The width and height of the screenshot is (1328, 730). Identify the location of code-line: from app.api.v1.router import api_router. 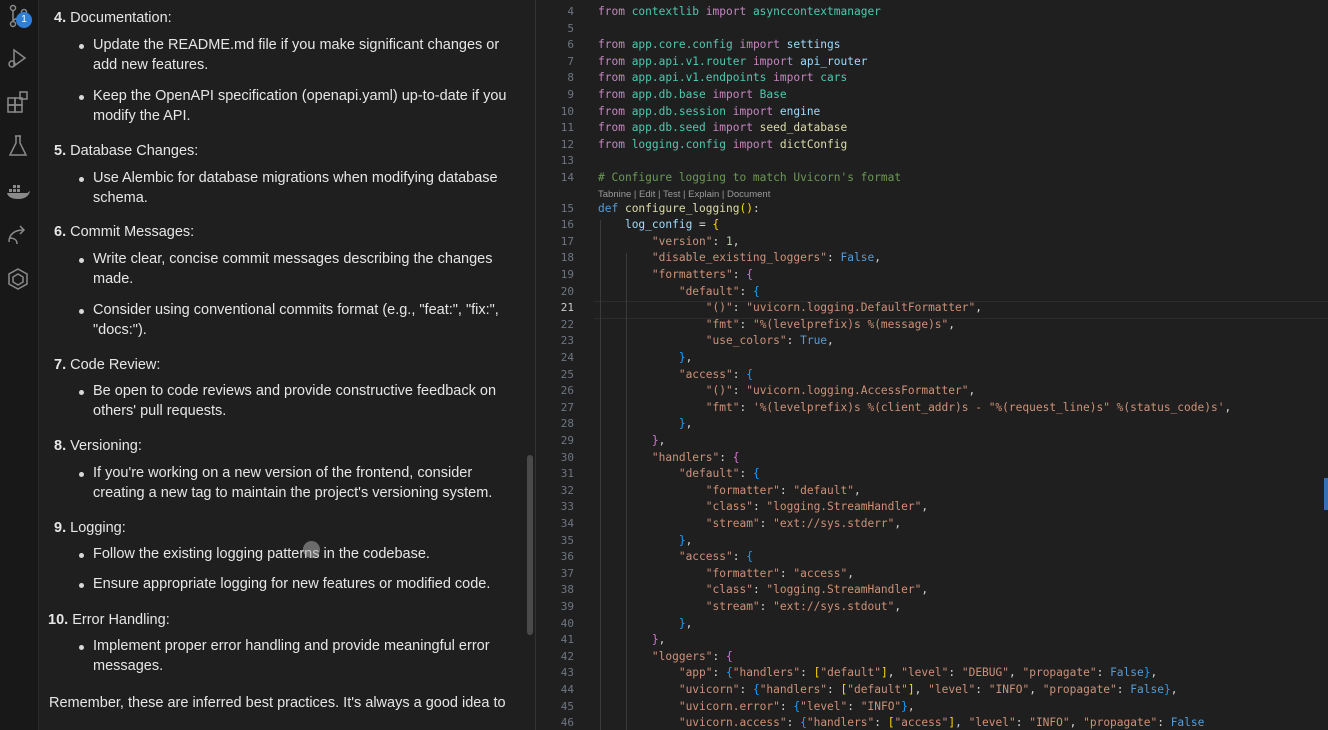
(732, 61).